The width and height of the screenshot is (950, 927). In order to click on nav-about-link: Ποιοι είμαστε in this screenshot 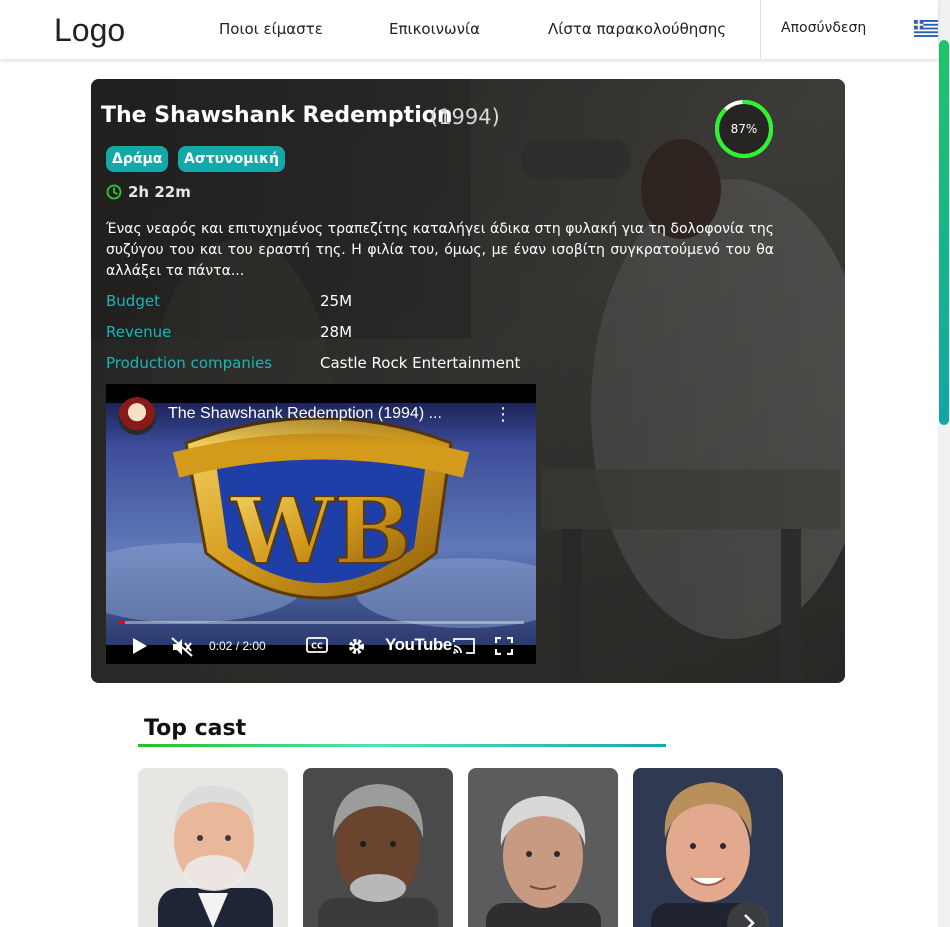, I will do `click(271, 29)`.